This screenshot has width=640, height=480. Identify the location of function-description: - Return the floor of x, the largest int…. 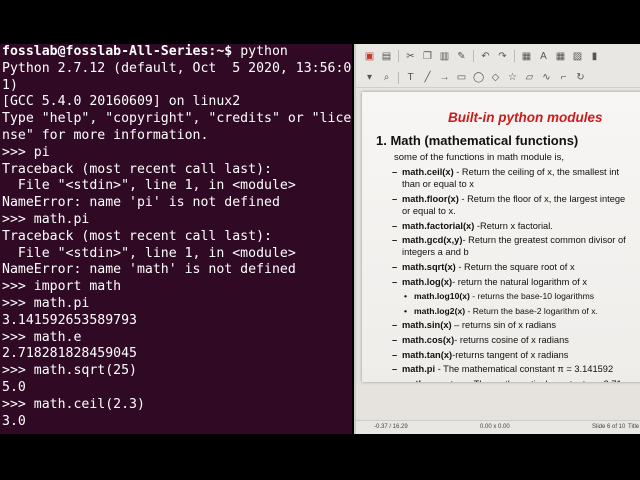
(542, 198).